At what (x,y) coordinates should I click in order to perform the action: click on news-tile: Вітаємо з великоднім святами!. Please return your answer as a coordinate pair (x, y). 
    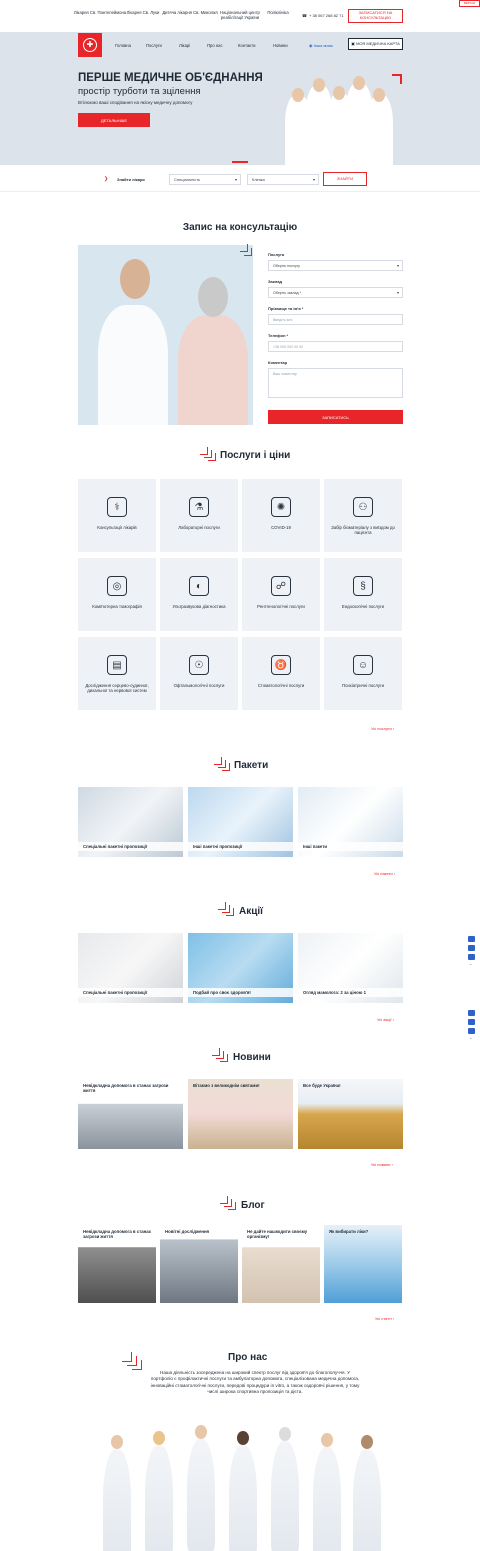
    Looking at the image, I should click on (240, 1114).